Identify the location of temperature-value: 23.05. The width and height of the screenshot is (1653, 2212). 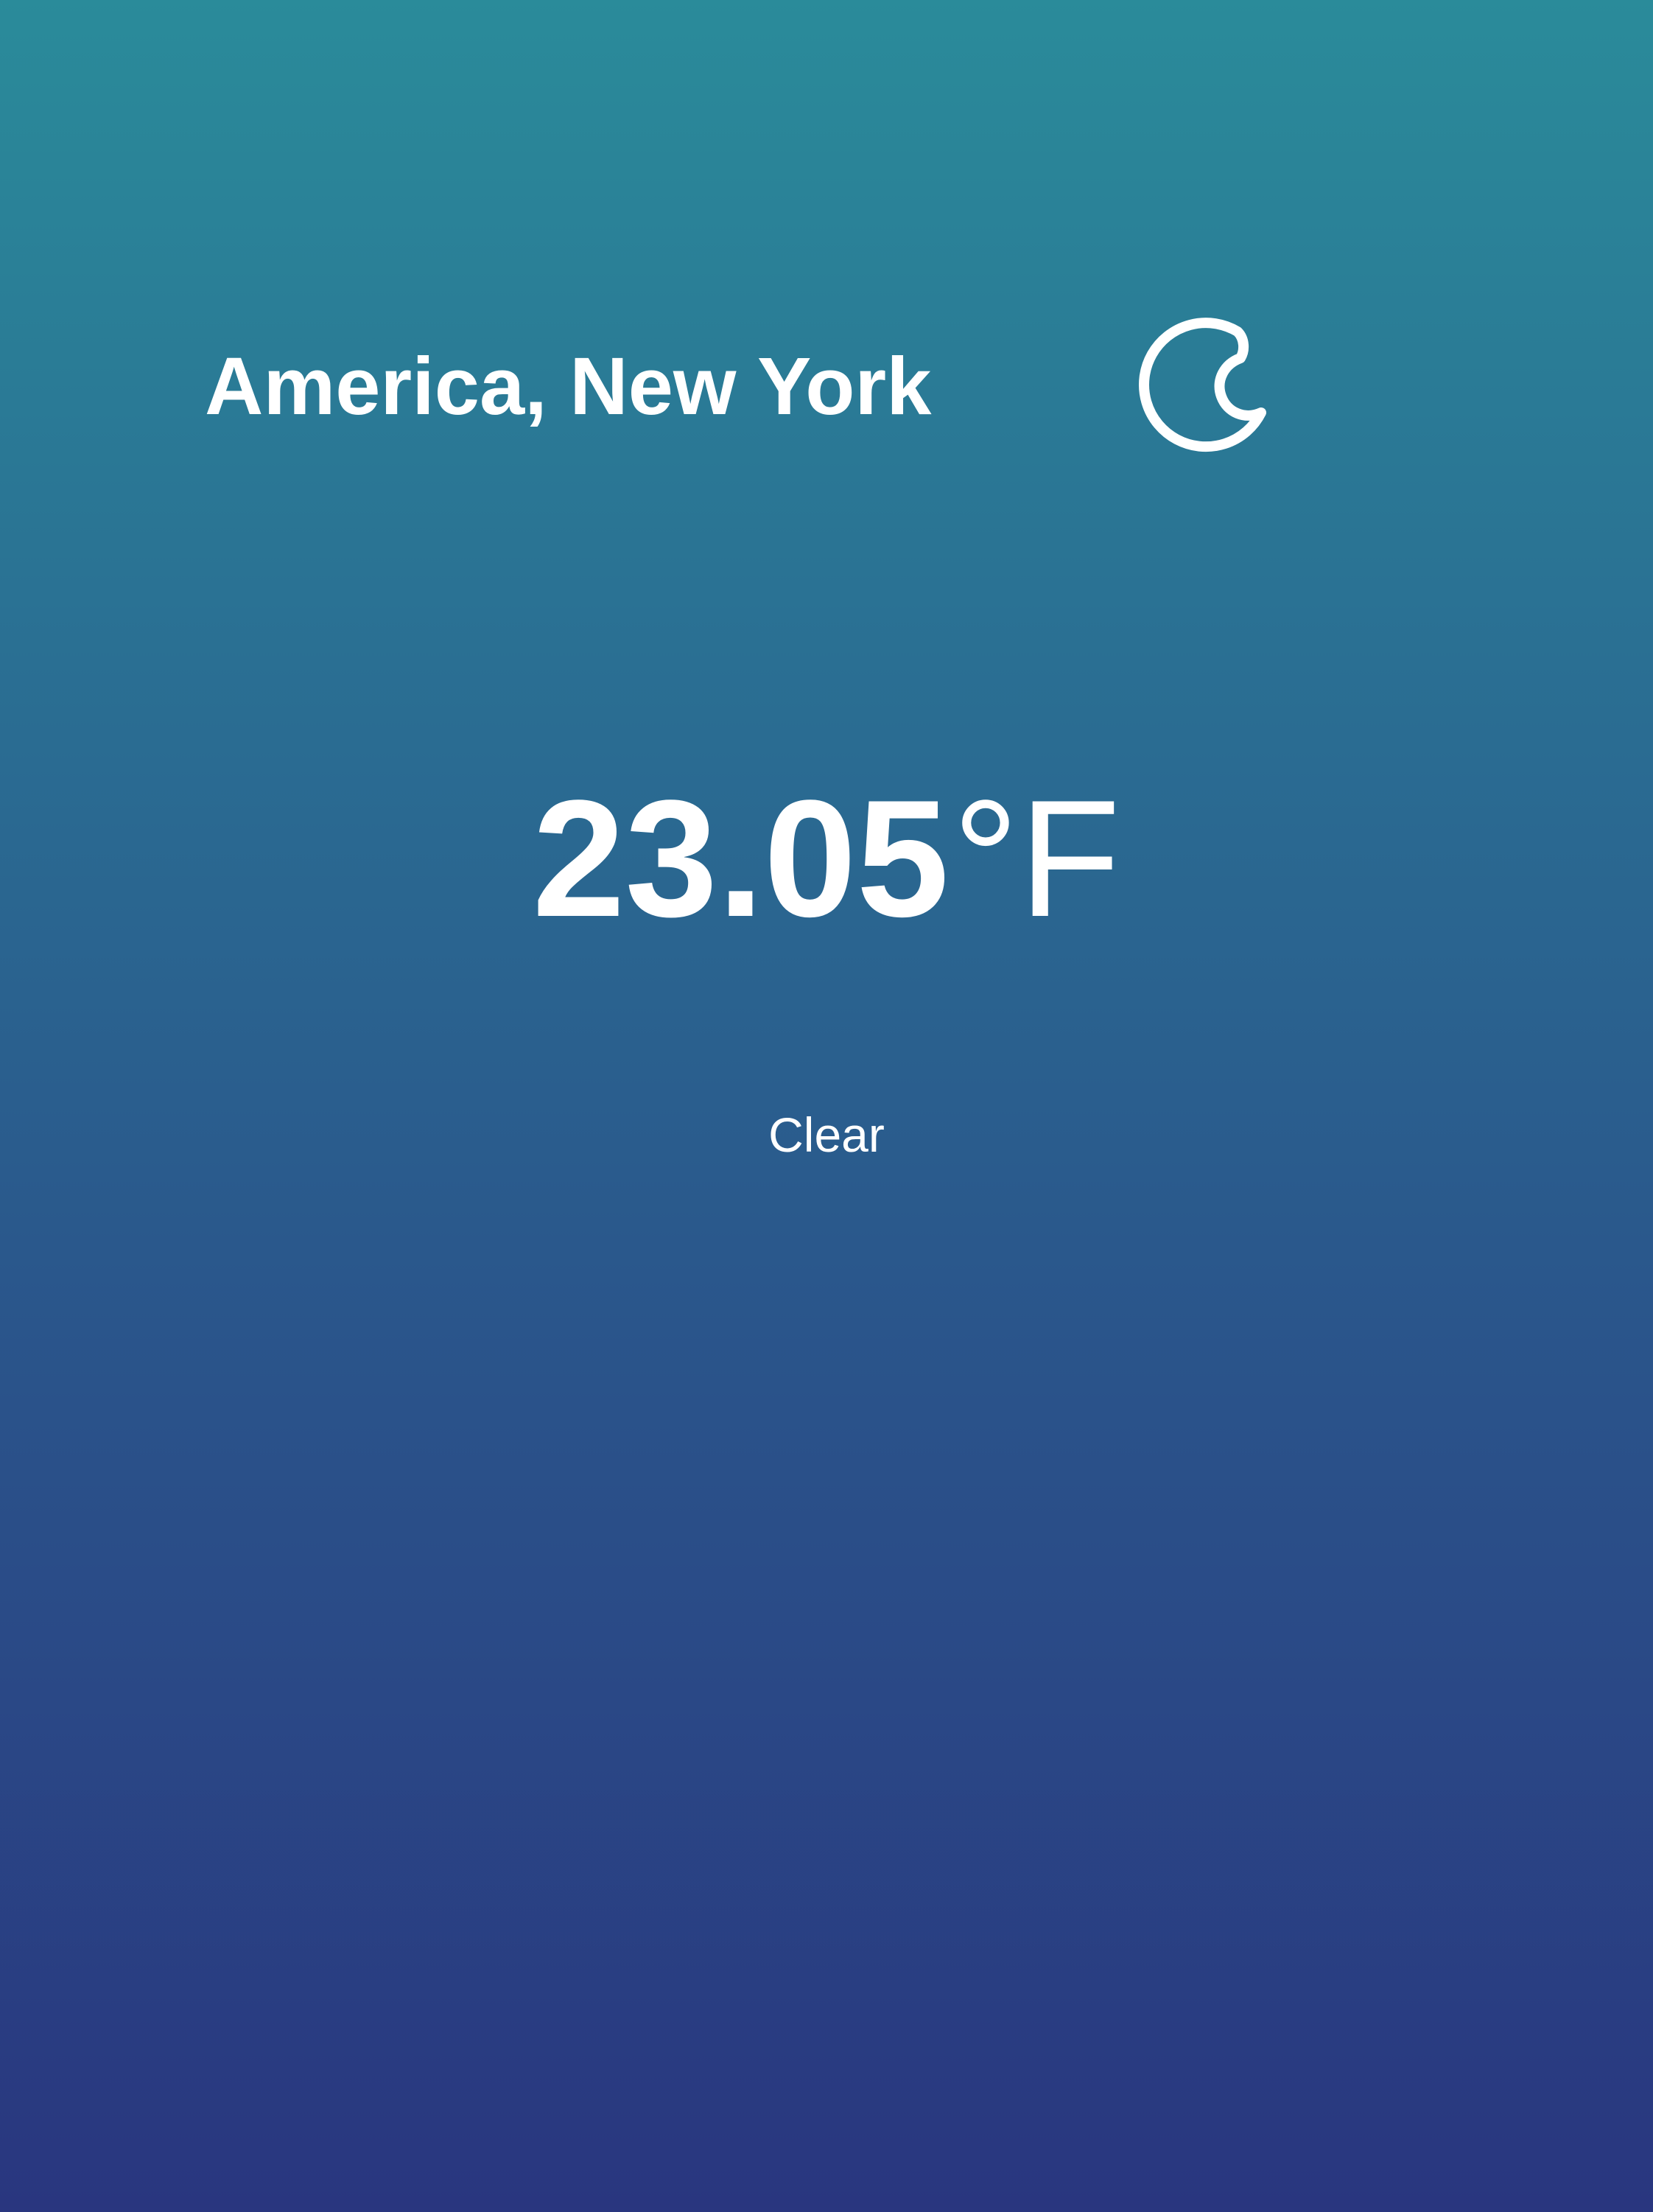
(741, 858).